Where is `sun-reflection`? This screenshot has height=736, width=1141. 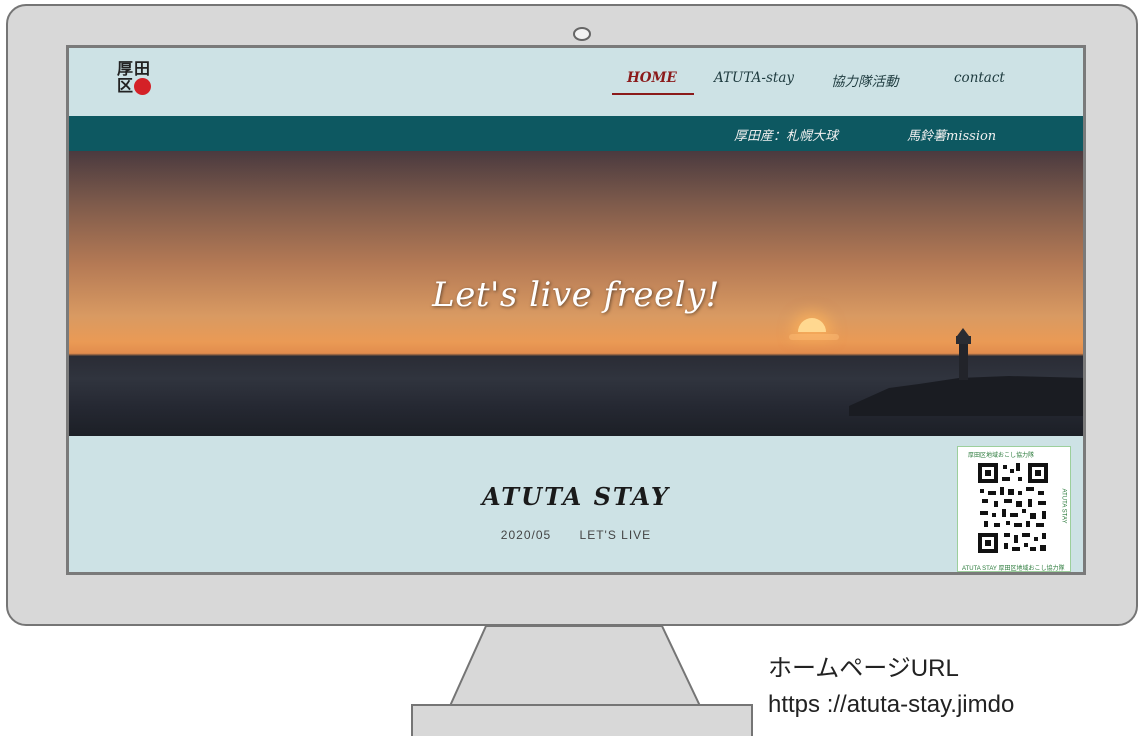 sun-reflection is located at coordinates (814, 337).